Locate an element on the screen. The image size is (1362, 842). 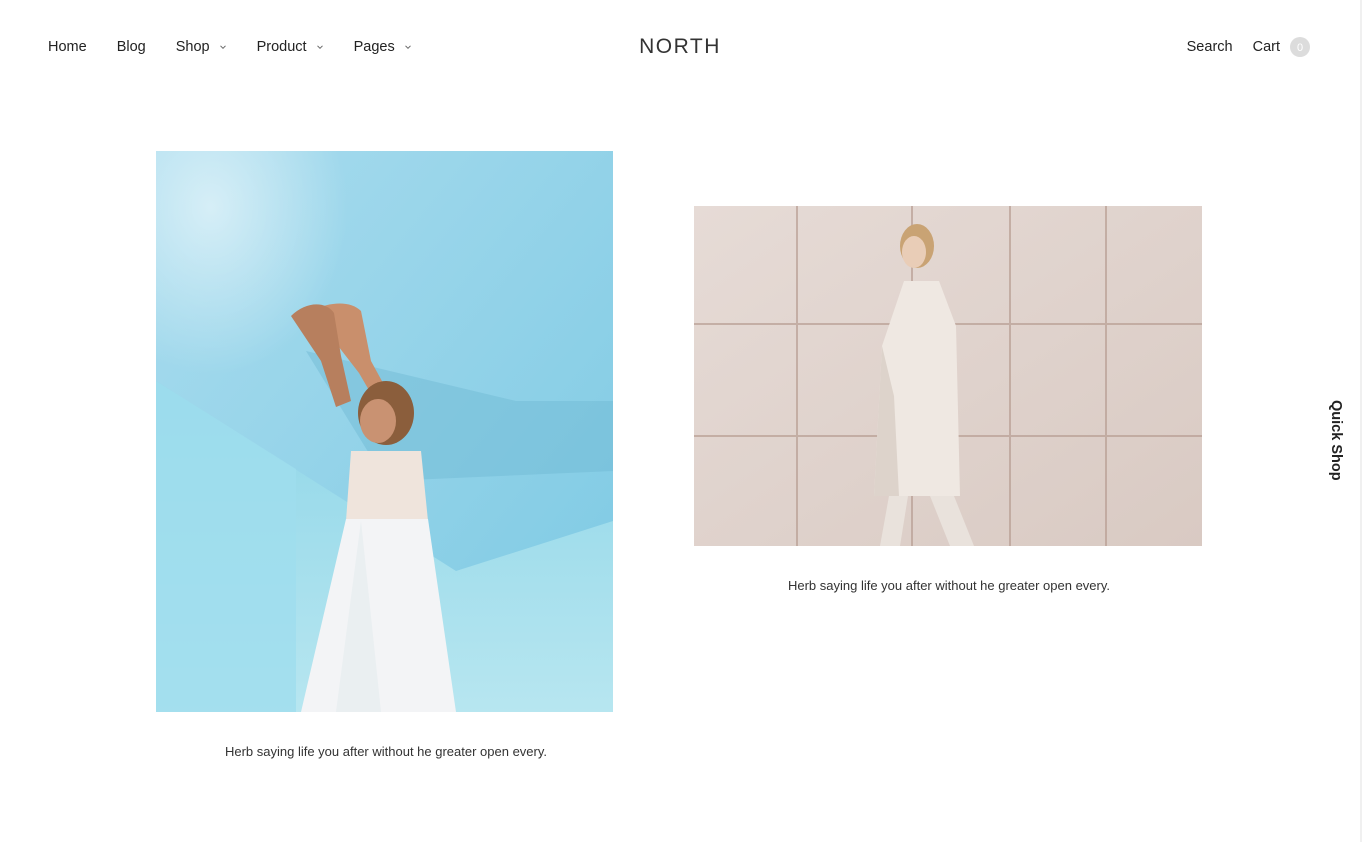
nav-blog: Blog is located at coordinates (131, 47).